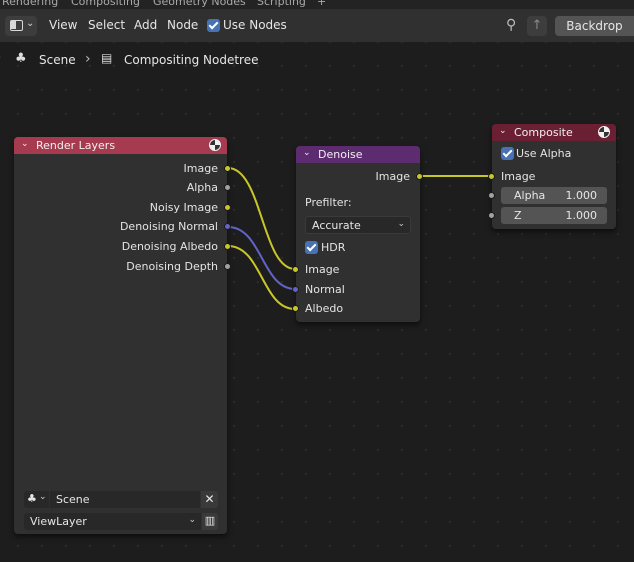 This screenshot has height=562, width=634. I want to click on z-value: 1.000, so click(581, 215).